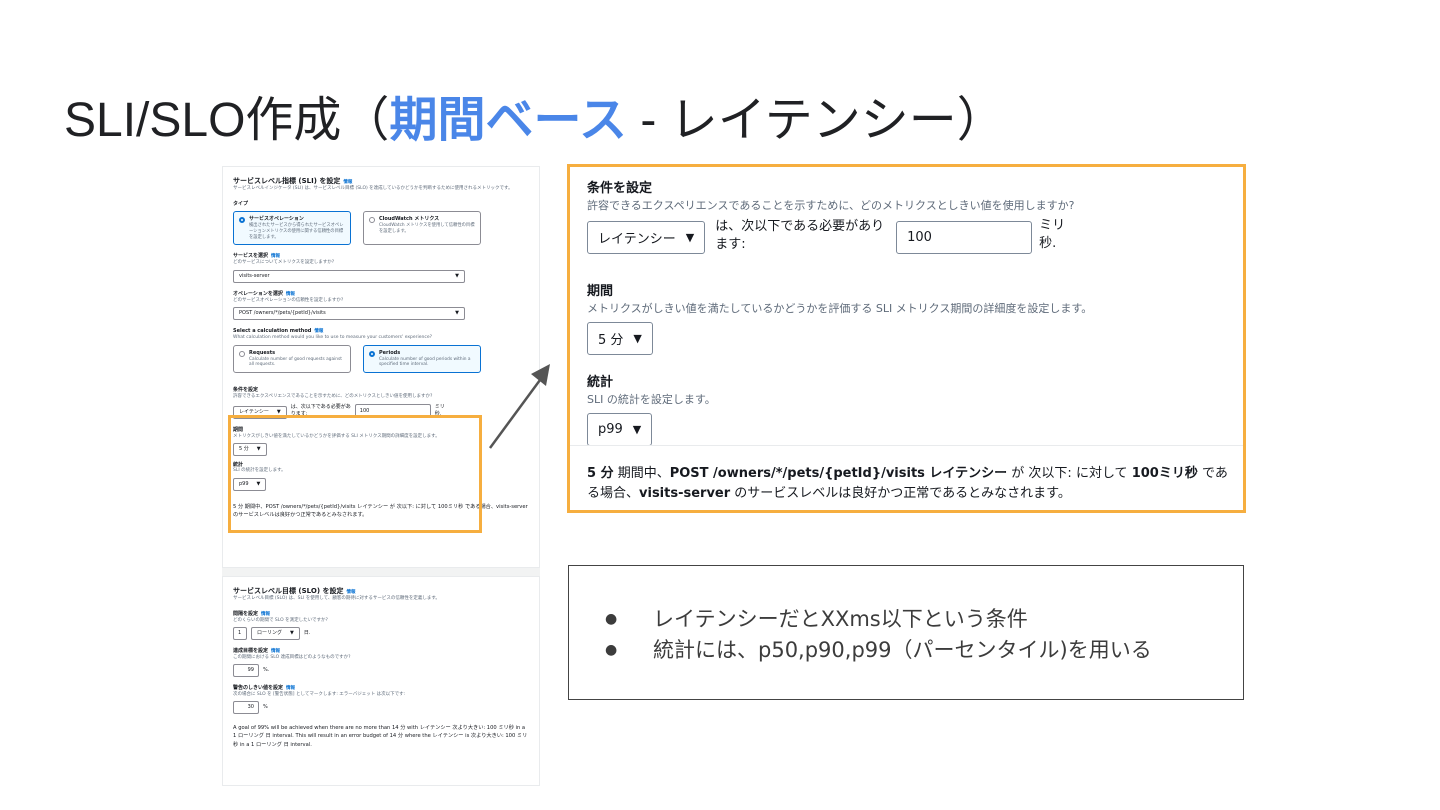 The width and height of the screenshot is (1440, 810). What do you see at coordinates (816, 120) in the screenshot?
I see `title-suffix: - レイテンシー）` at bounding box center [816, 120].